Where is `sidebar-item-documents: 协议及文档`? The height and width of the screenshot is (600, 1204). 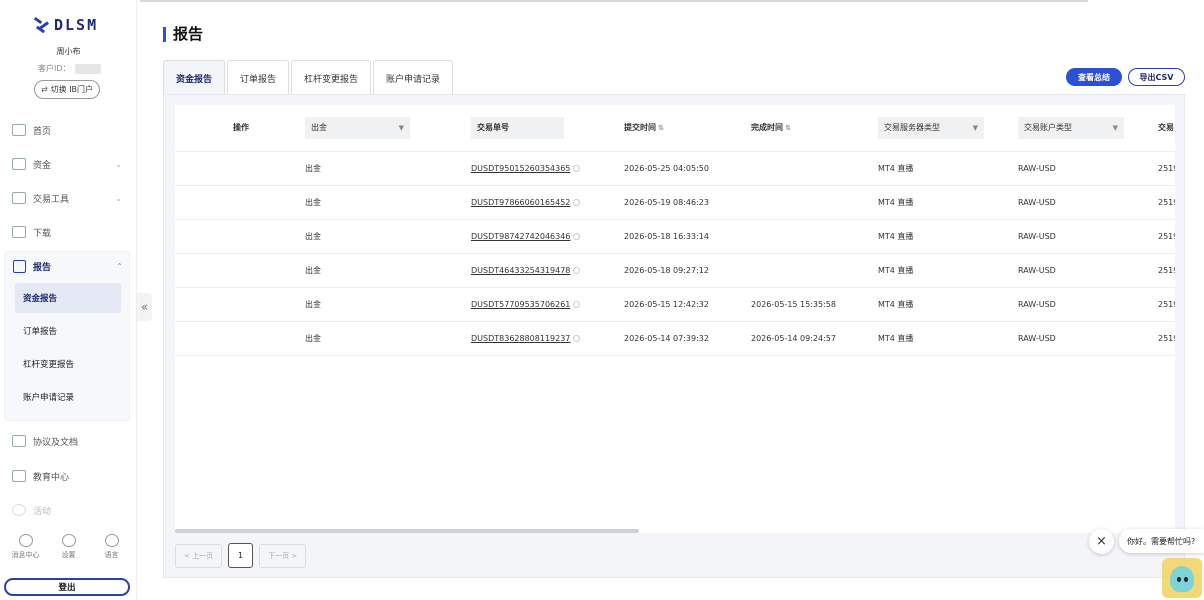
sidebar-item-documents: 协议及文档 is located at coordinates (69, 441).